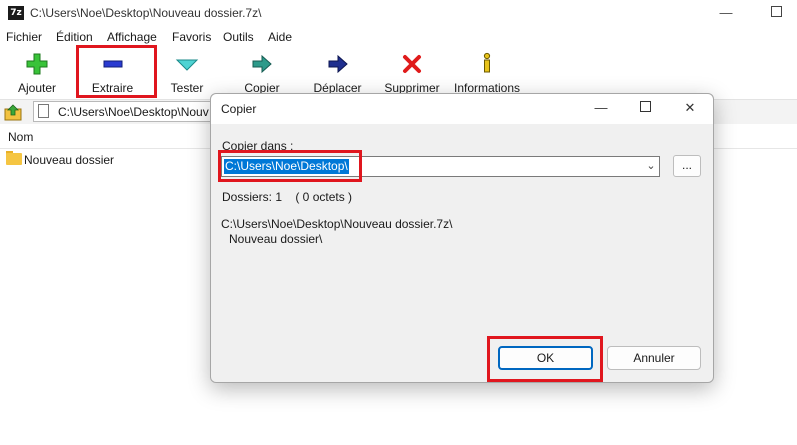 The height and width of the screenshot is (445, 797). I want to click on test-button: Tester, so click(187, 73).